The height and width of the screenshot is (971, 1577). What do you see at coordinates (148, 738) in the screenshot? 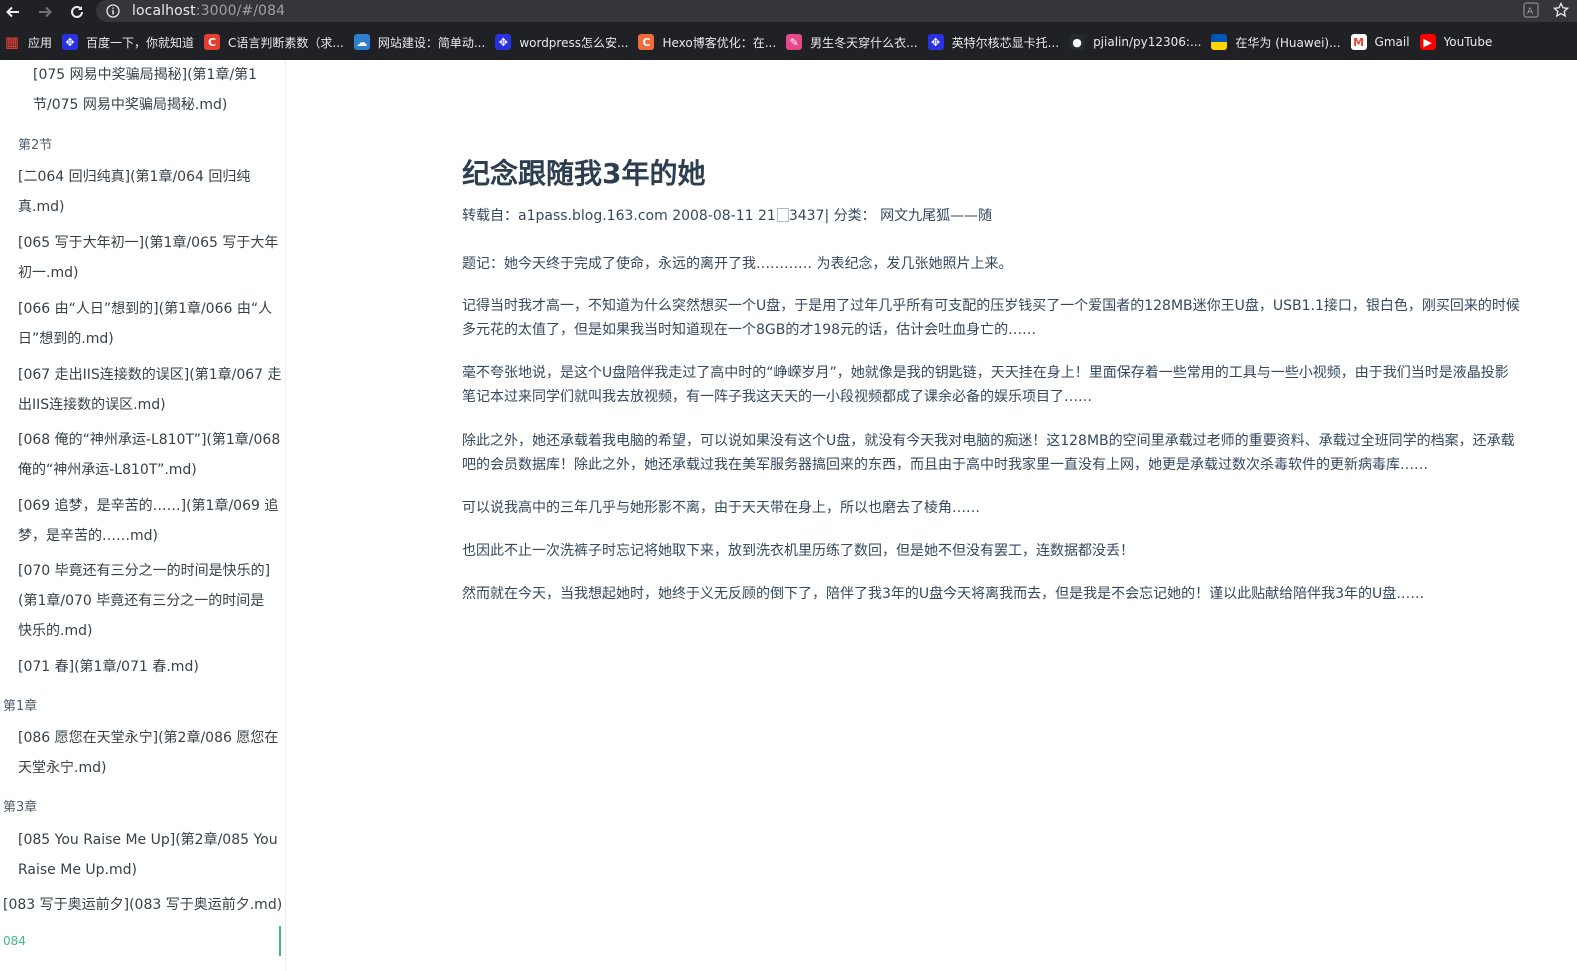
I see `sidebar-item: [086 愿您在天堂永宁](第2章/086 愿您在` at bounding box center [148, 738].